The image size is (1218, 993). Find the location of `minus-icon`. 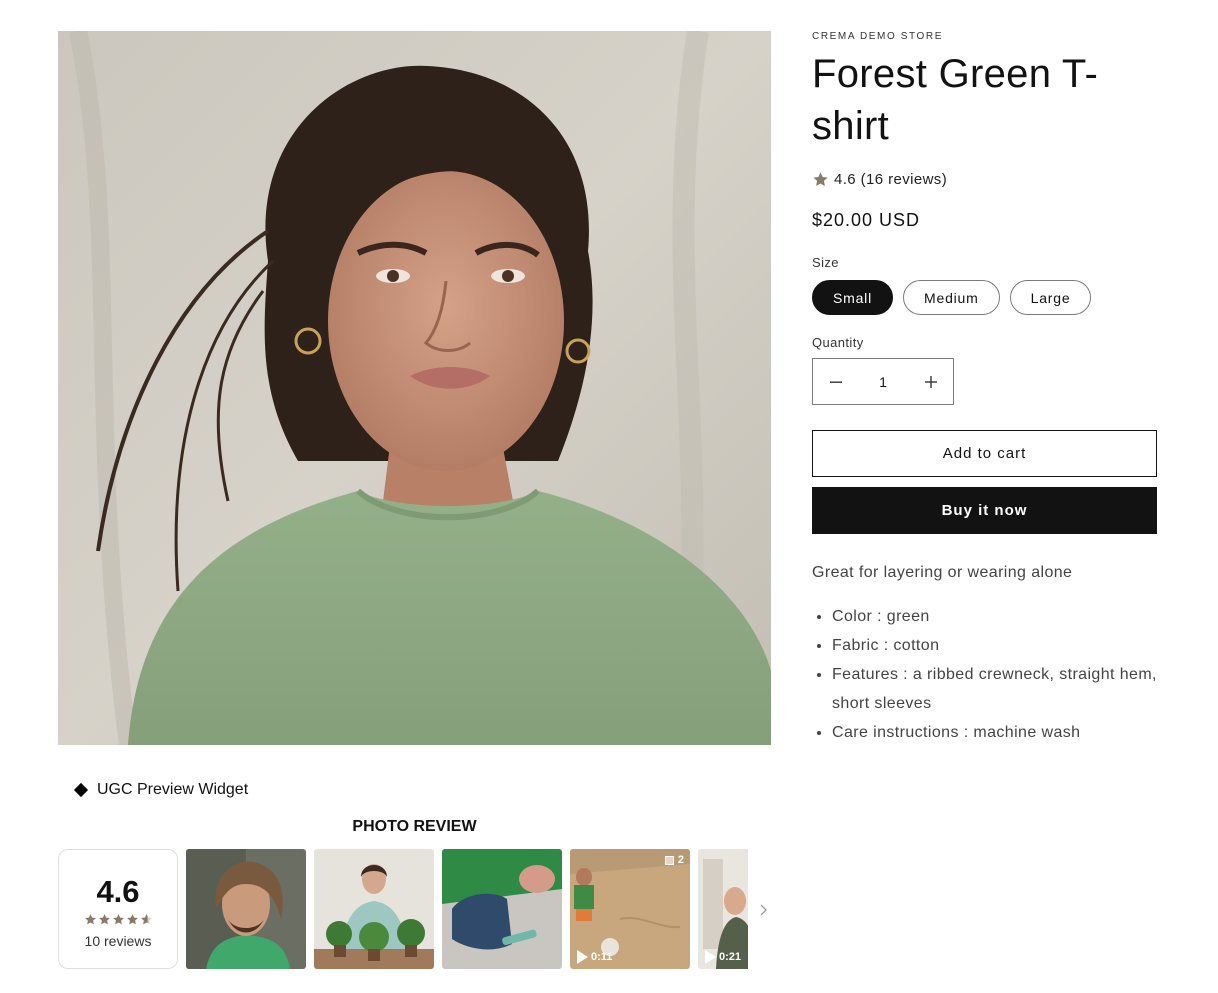

minus-icon is located at coordinates (835, 382).